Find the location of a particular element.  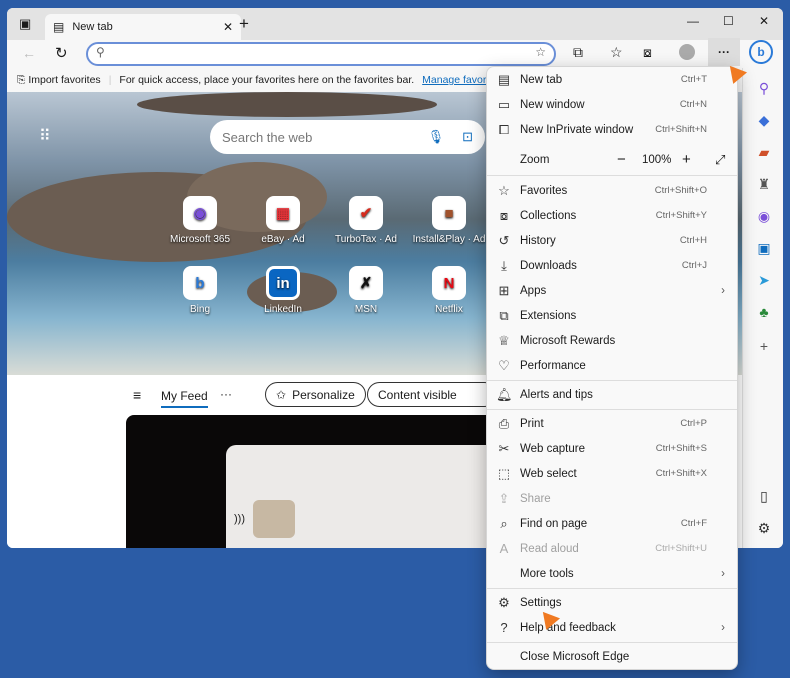

add-favorite-icon: ☆ is located at coordinates (540, 52).